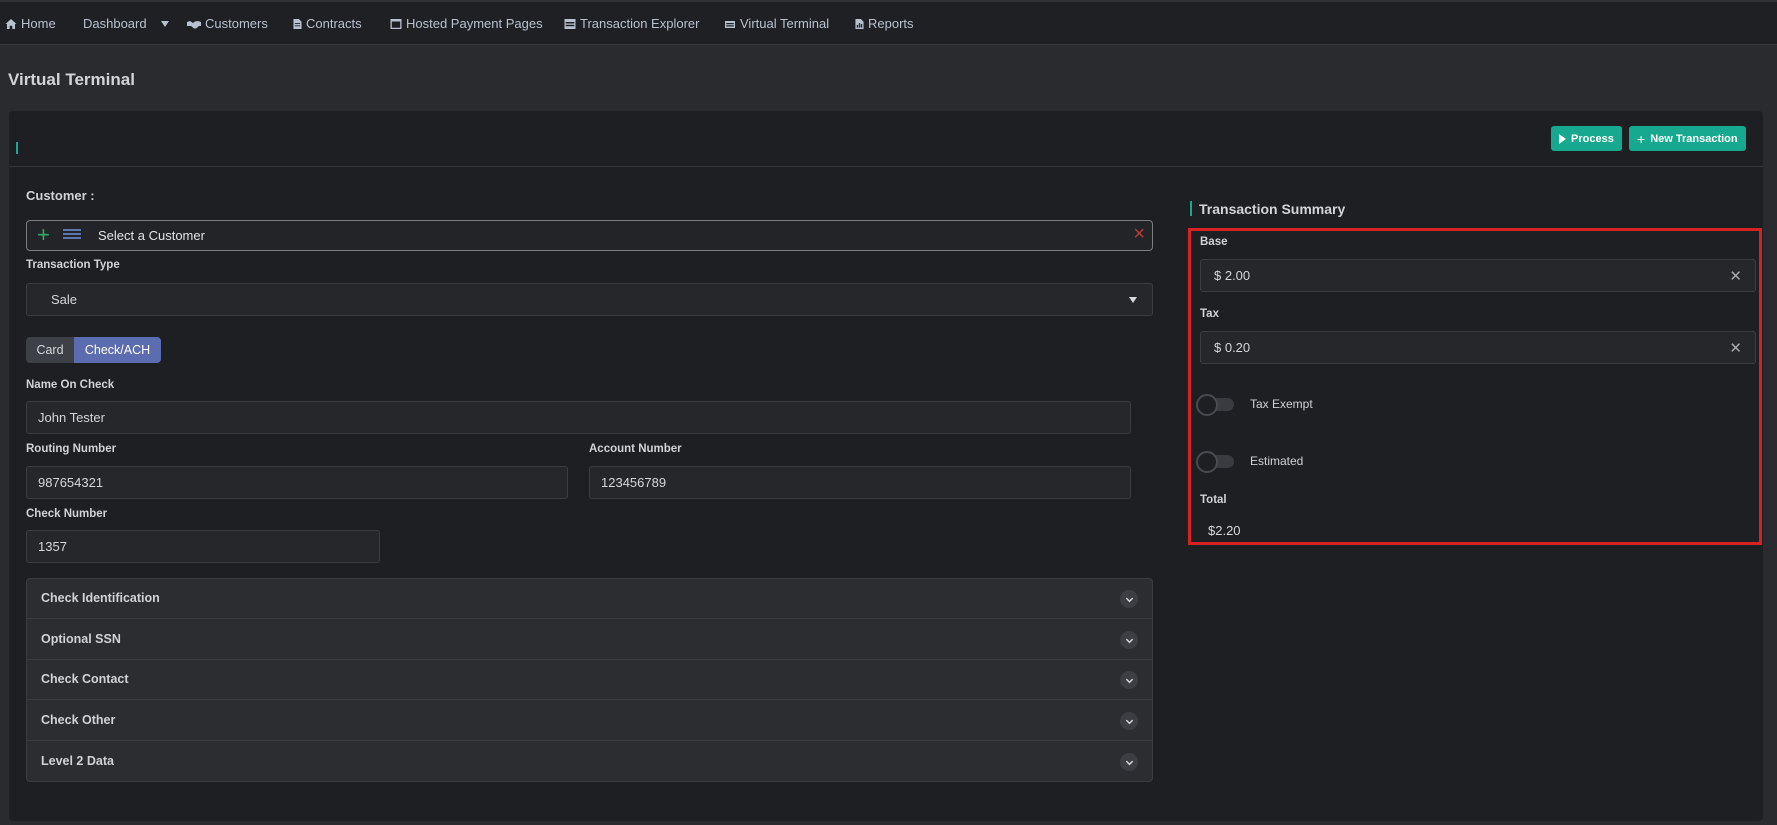 The image size is (1777, 825). Describe the element at coordinates (72, 236) in the screenshot. I see `customer-list-icon` at that location.